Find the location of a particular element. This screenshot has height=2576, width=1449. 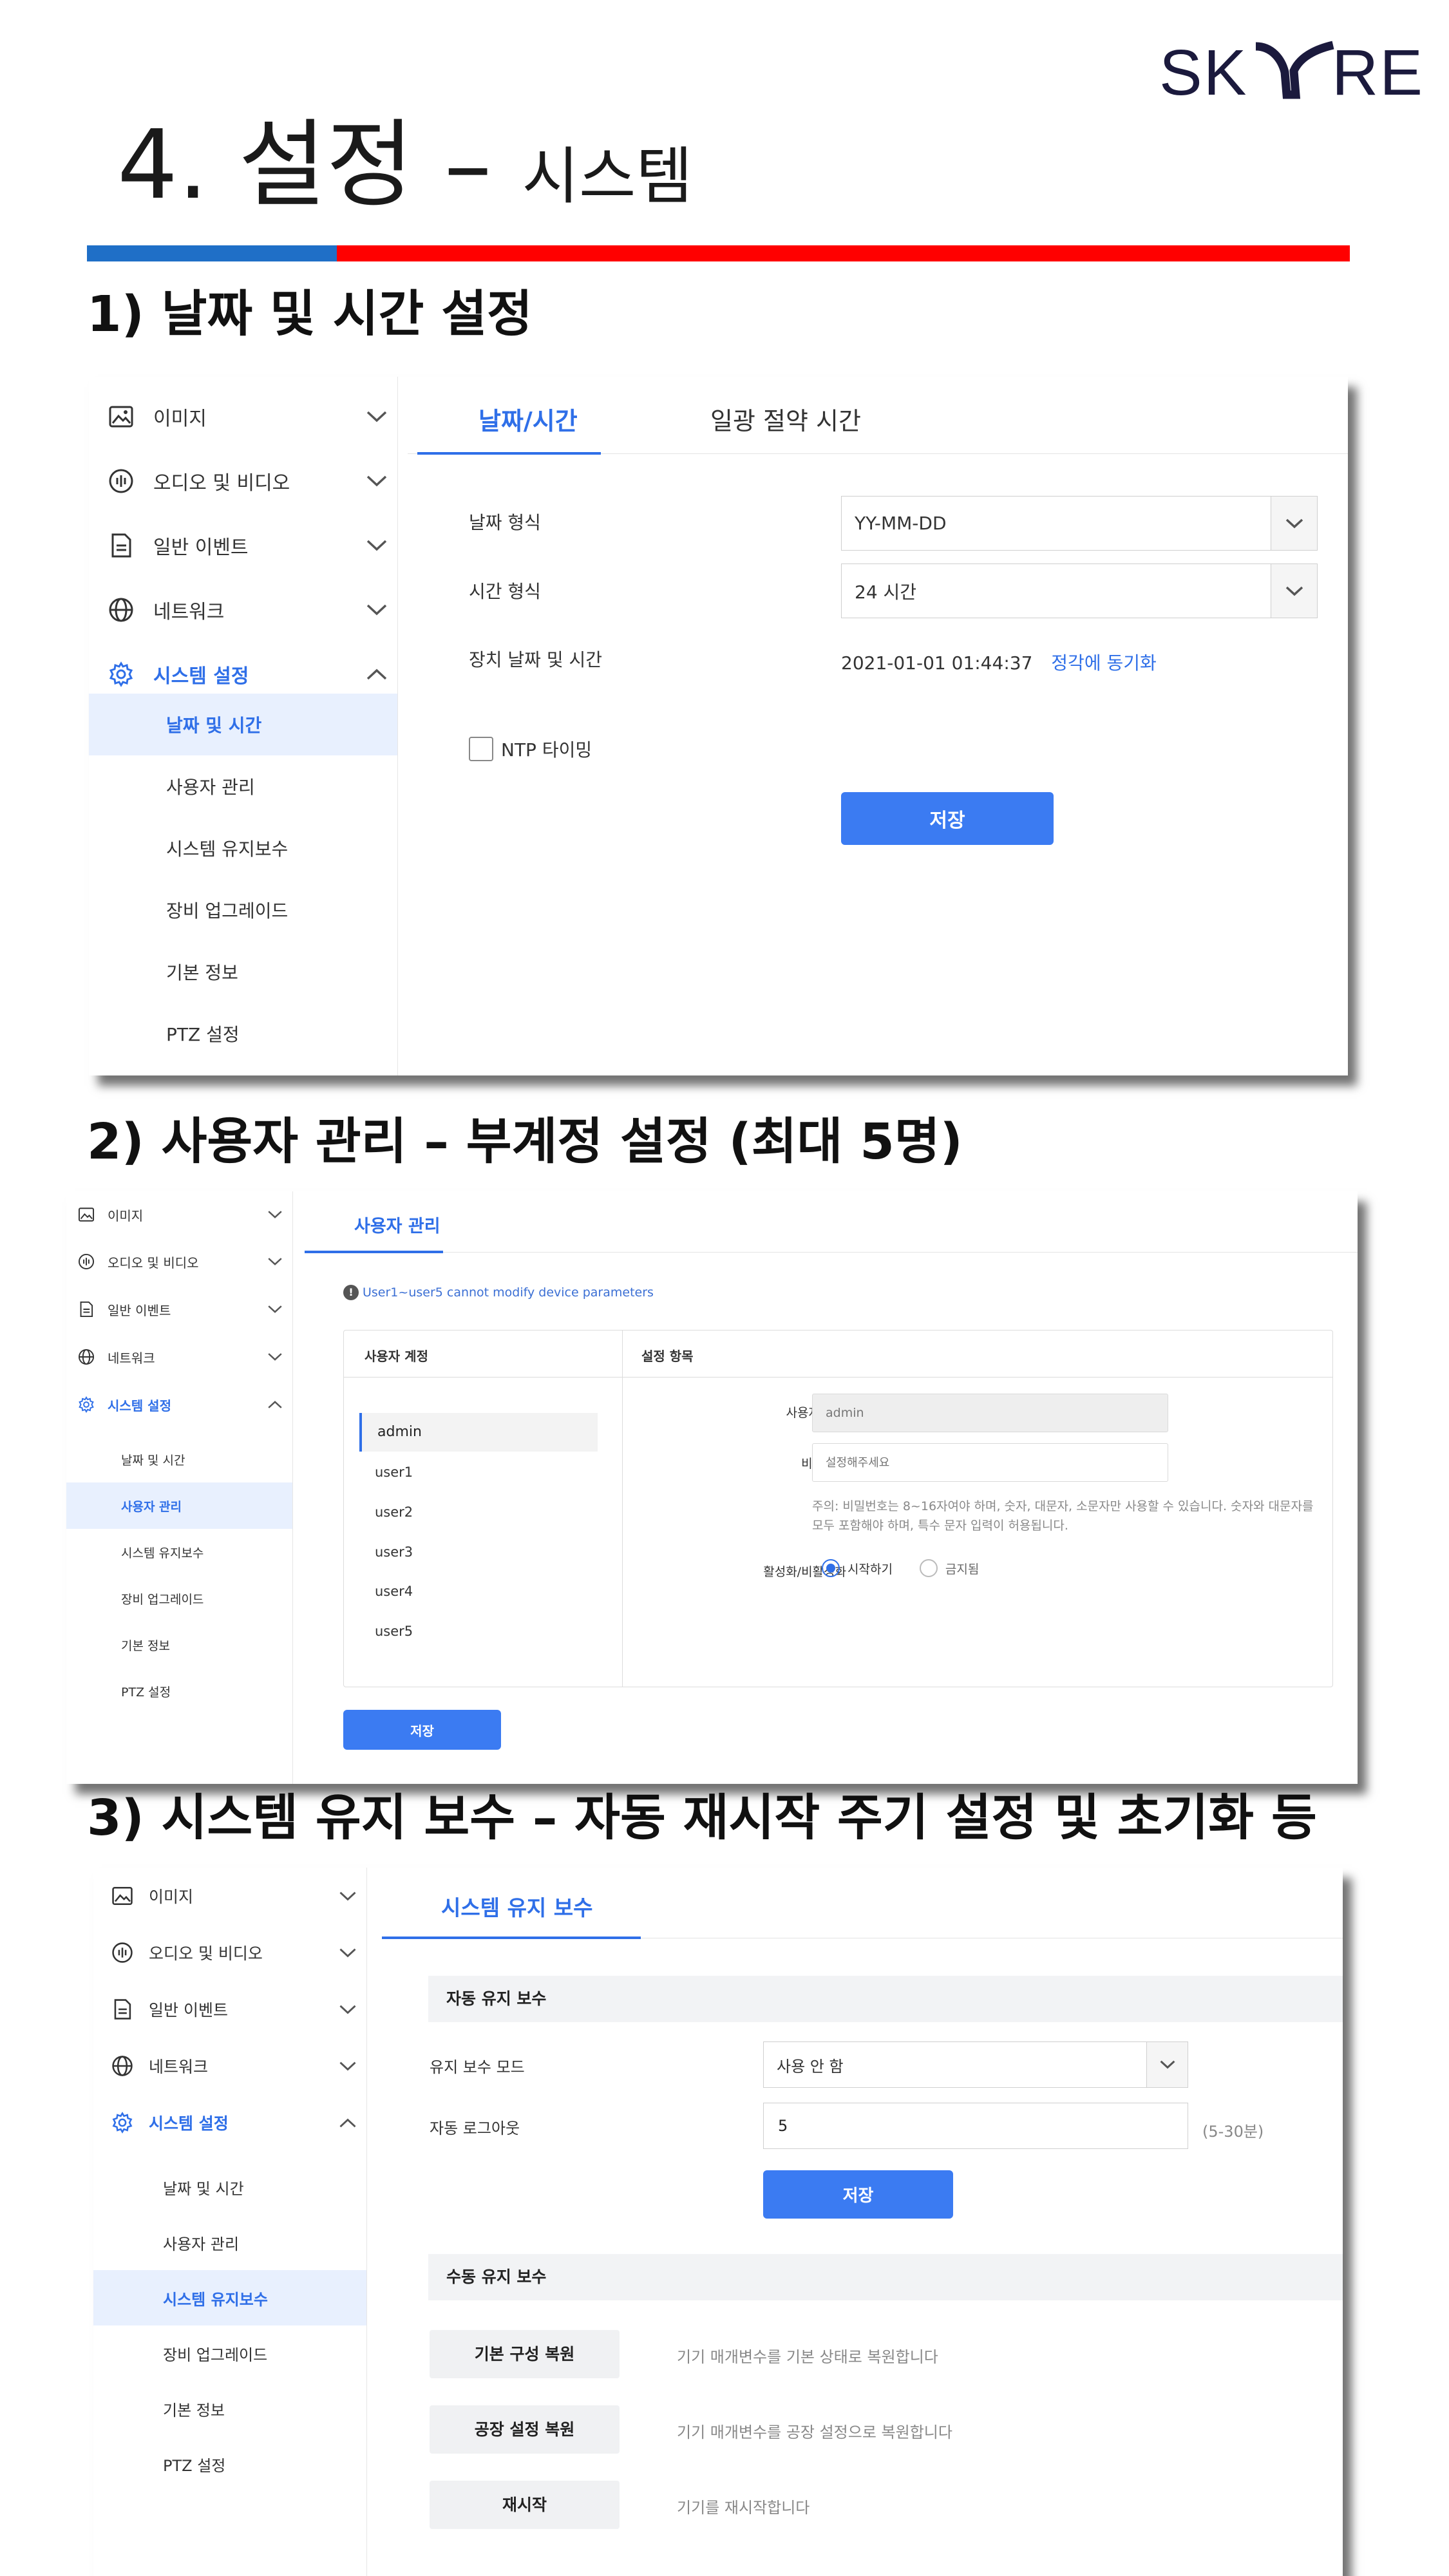

ntp-checkbox is located at coordinates (481, 749).